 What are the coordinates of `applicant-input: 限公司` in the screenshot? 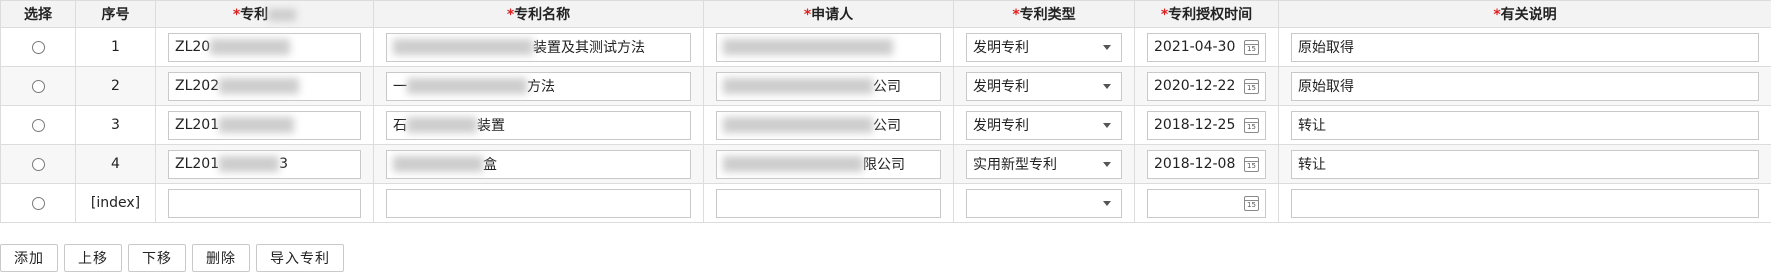 It's located at (828, 164).